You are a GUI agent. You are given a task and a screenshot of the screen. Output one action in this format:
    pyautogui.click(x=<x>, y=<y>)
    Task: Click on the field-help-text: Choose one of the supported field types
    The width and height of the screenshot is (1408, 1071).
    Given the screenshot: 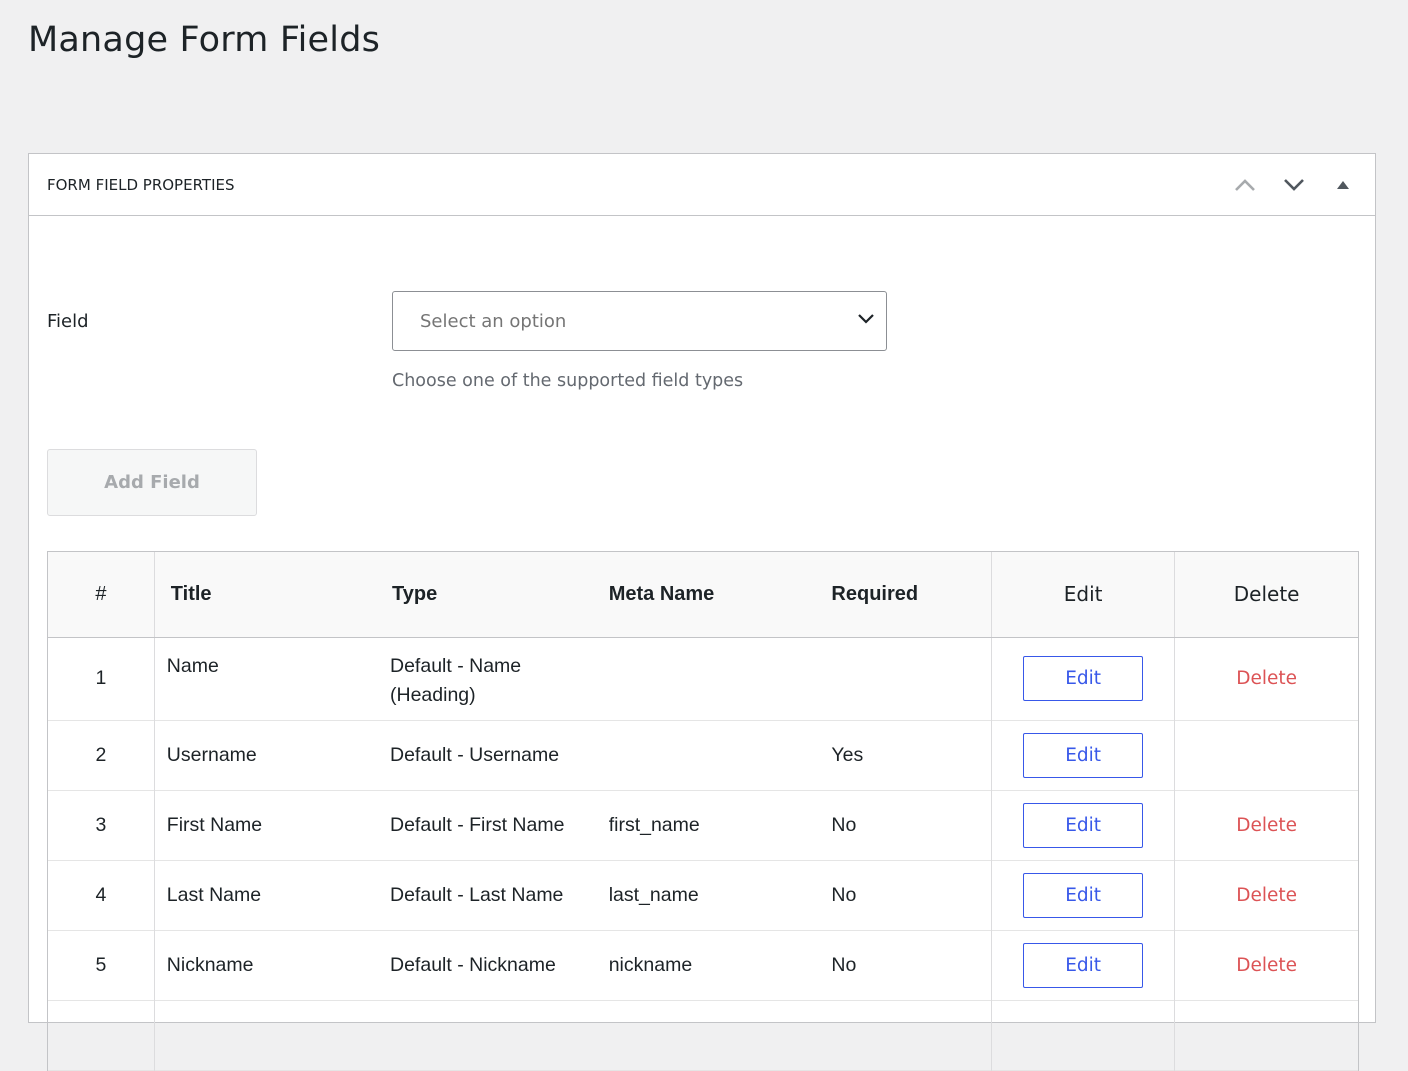 What is the action you would take?
    pyautogui.click(x=568, y=381)
    